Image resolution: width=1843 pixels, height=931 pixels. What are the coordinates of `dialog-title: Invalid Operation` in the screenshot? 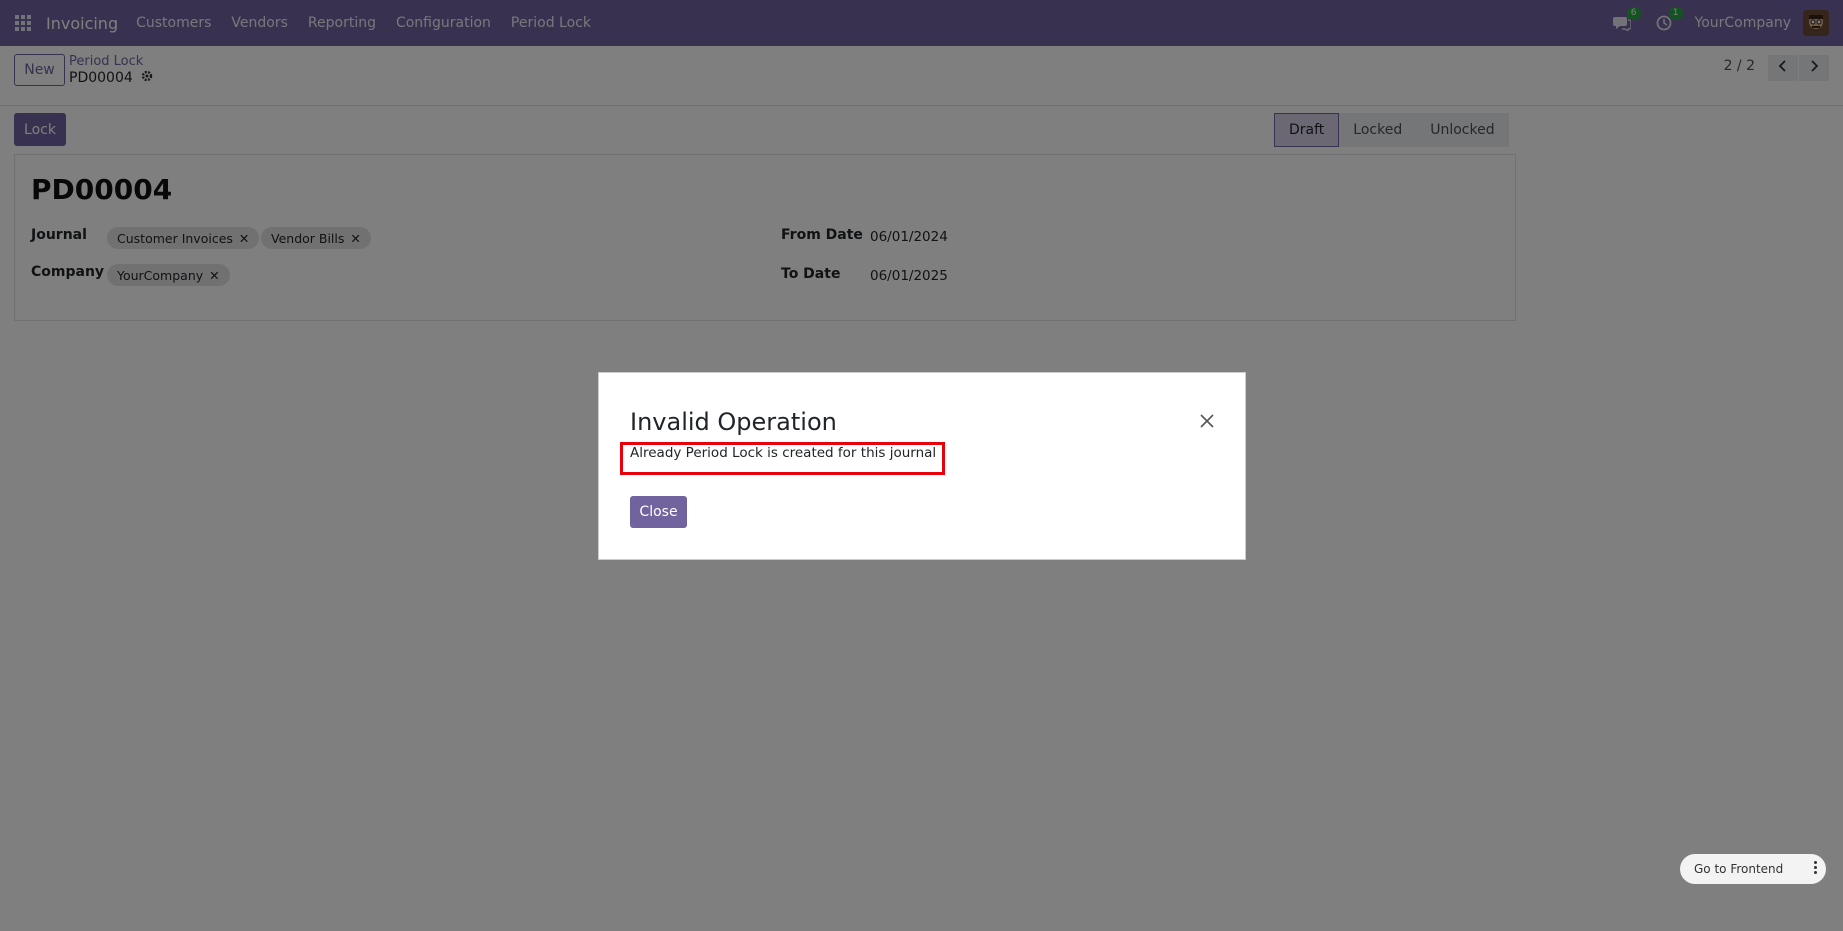 It's located at (733, 422).